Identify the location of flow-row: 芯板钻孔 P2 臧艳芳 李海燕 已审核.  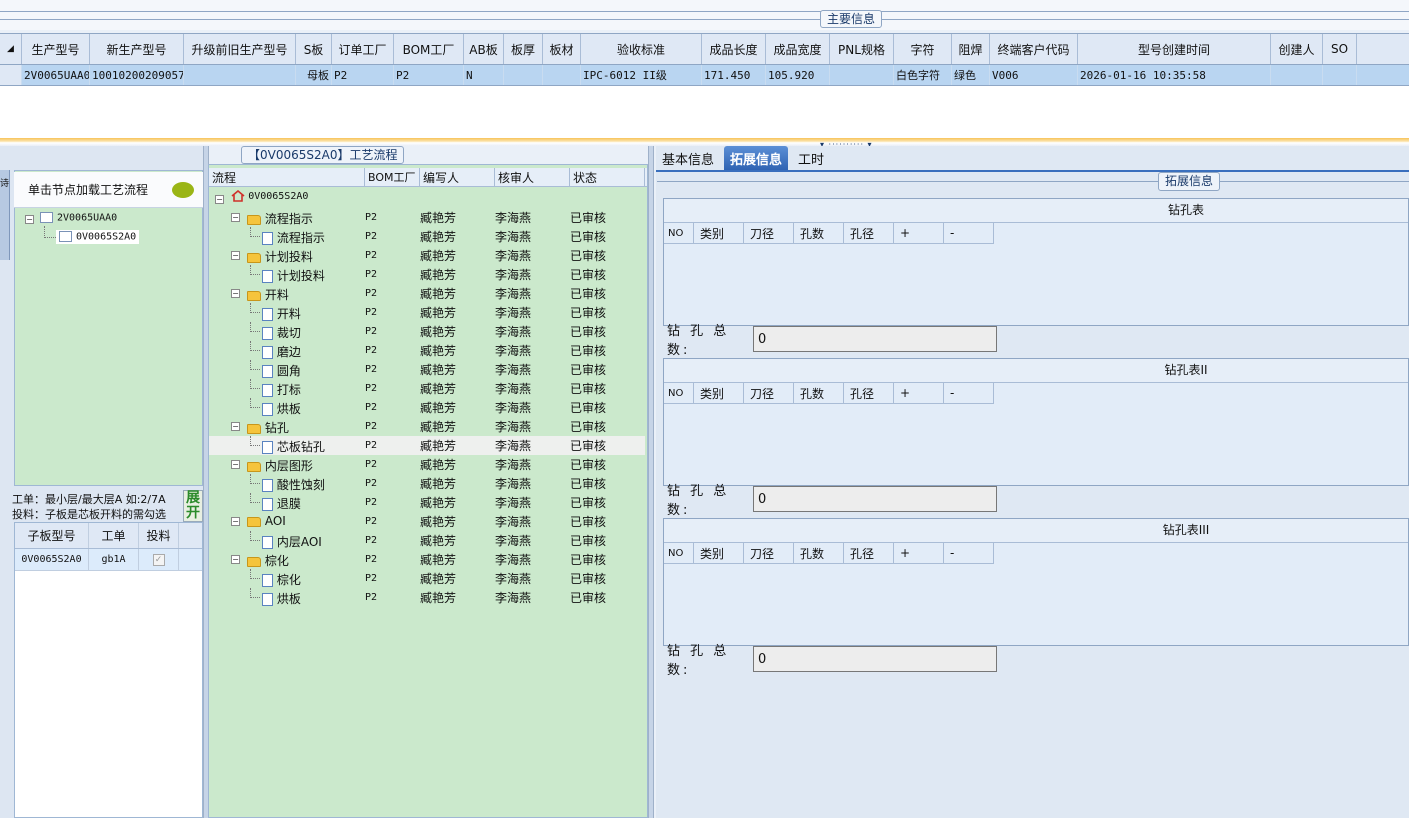
(427, 445).